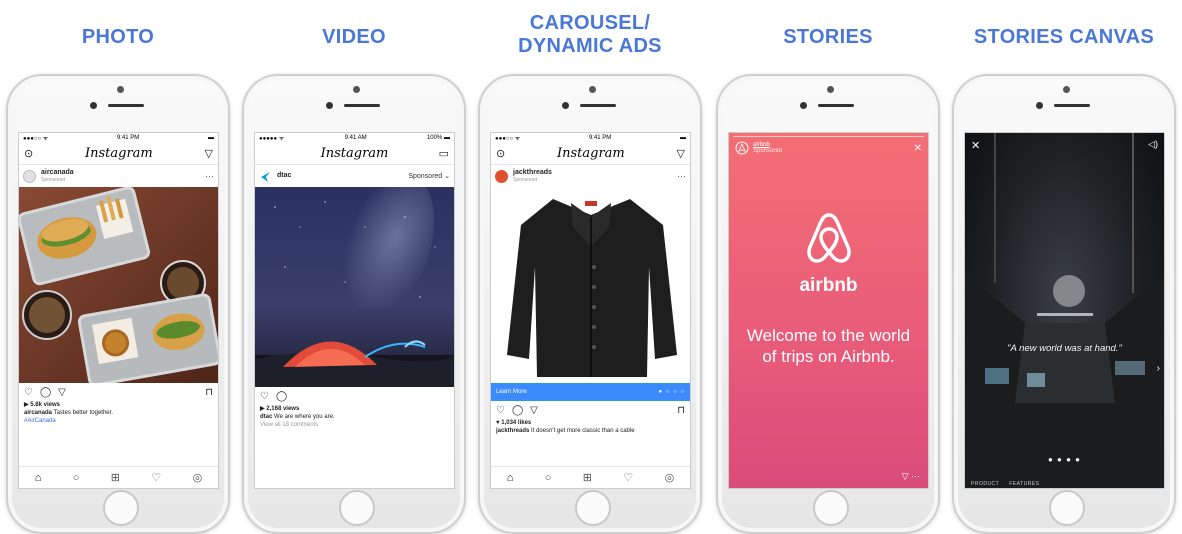 The image size is (1182, 534). Describe the element at coordinates (742, 148) in the screenshot. I see `airbnb-avatar-icon` at that location.